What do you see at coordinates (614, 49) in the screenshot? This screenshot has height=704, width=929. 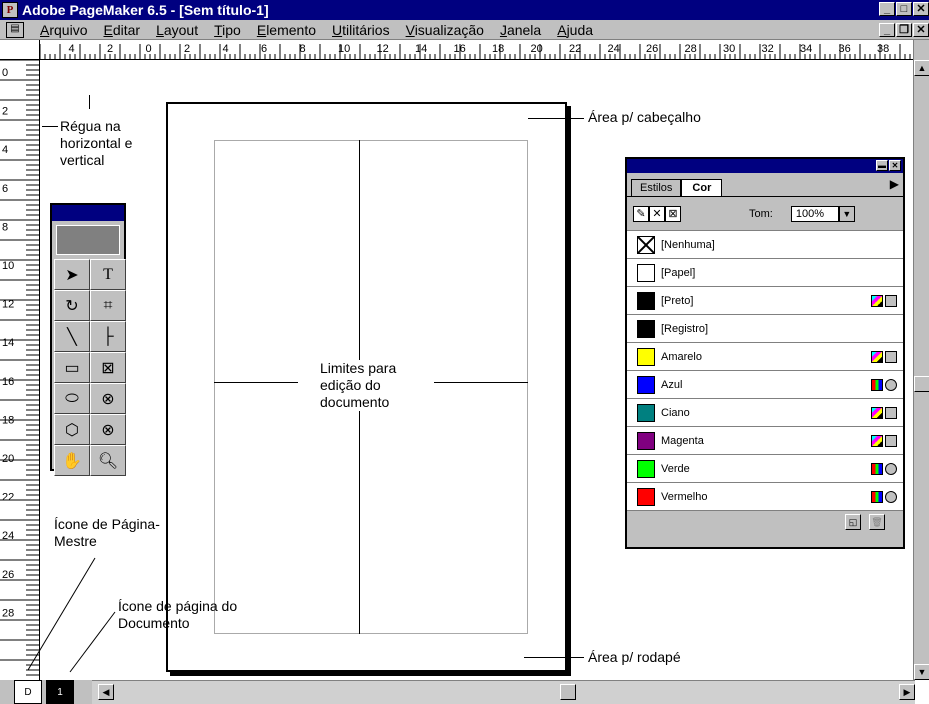 I see `ruler-h-label: 24` at bounding box center [614, 49].